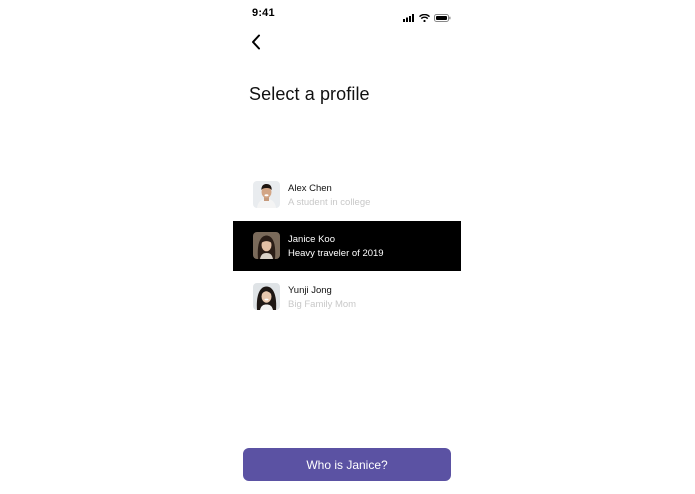 The image size is (695, 494). Describe the element at coordinates (309, 94) in the screenshot. I see `page-title: Select a profile` at that location.